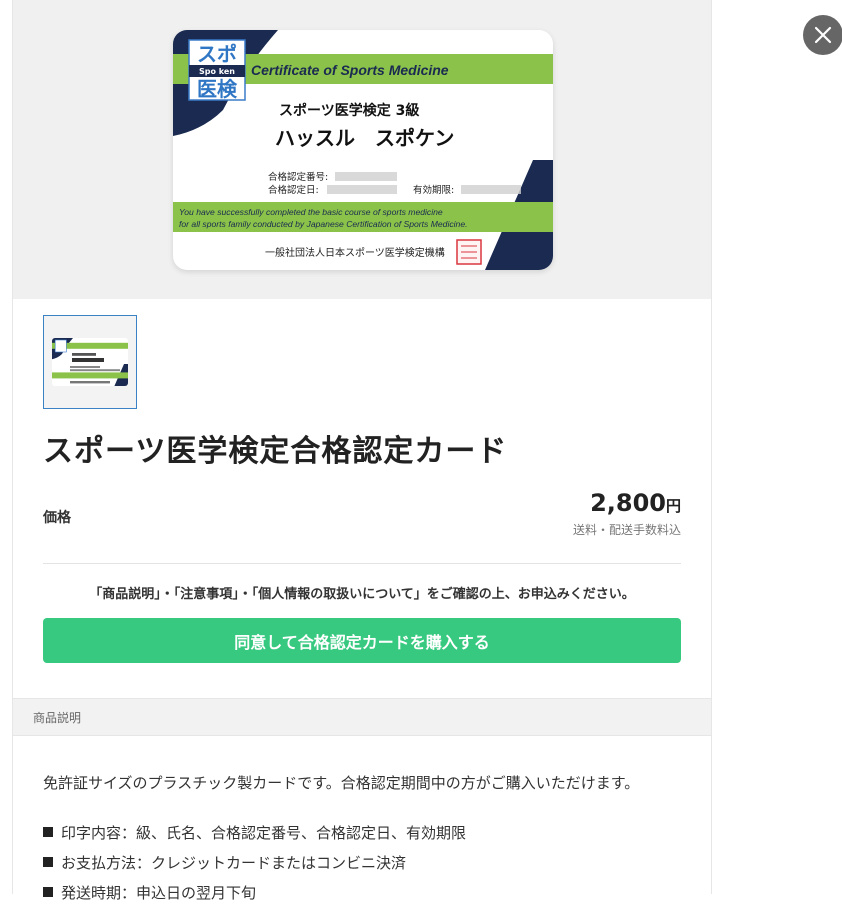  What do you see at coordinates (491, 189) in the screenshot?
I see `card-redacted-expiry` at bounding box center [491, 189].